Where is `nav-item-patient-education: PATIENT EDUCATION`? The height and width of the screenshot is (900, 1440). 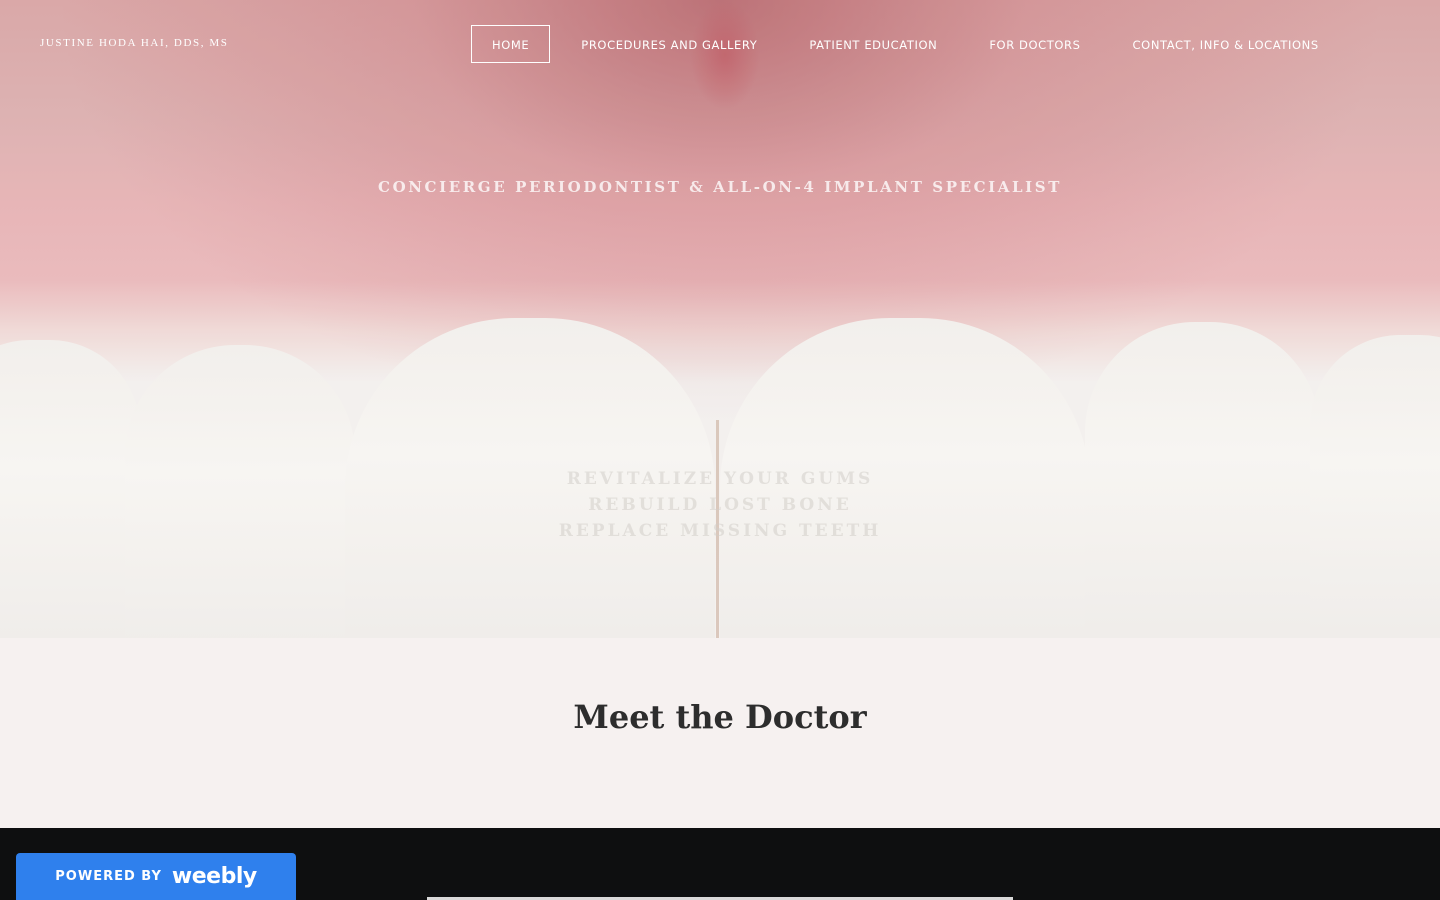
nav-item-patient-education: PATIENT EDUCATION is located at coordinates (873, 44).